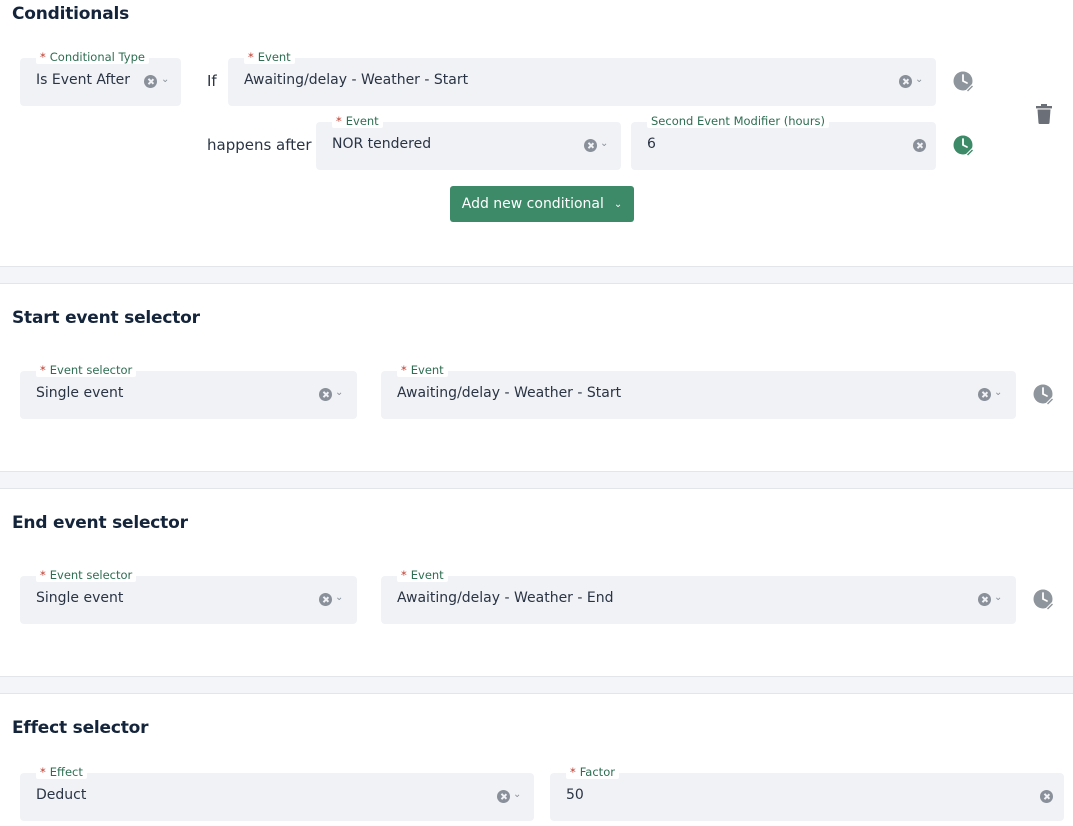 This screenshot has width=1073, height=826. I want to click on conditional-type-value: Is Event After, so click(83, 80).